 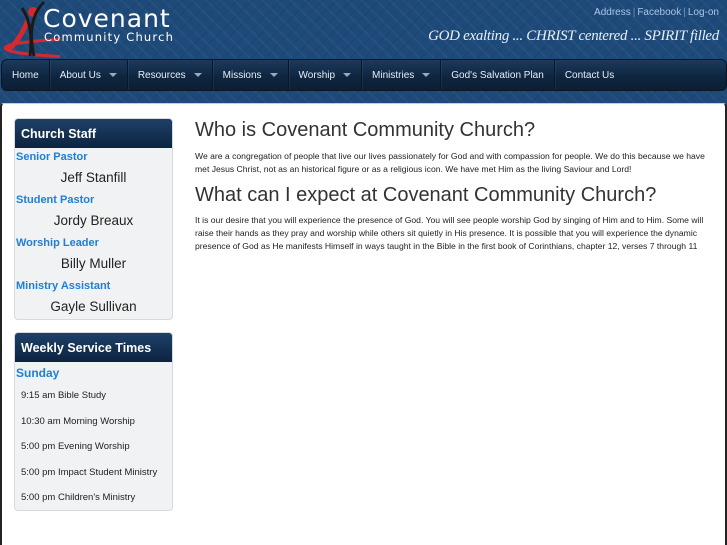 I want to click on widget-title: Church Staff, so click(x=93, y=133).